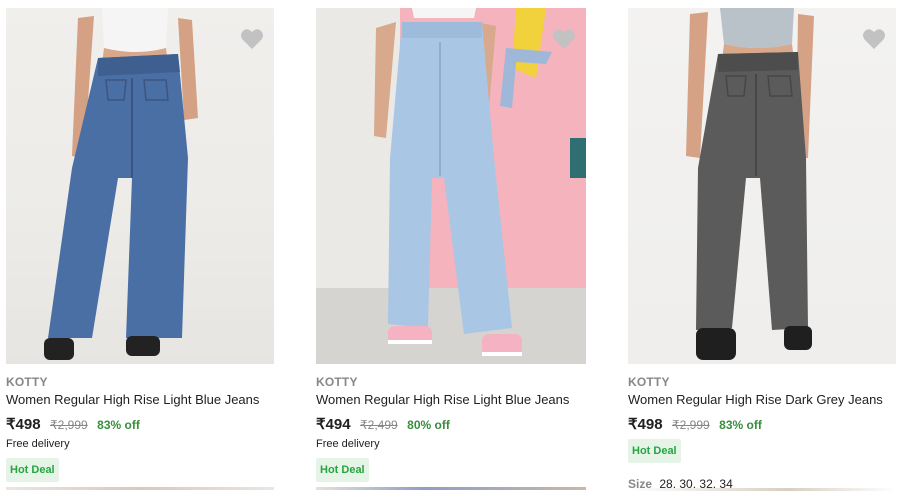 The width and height of the screenshot is (921, 491). I want to click on price-row: ₹494 ₹2,499 80% off, so click(383, 424).